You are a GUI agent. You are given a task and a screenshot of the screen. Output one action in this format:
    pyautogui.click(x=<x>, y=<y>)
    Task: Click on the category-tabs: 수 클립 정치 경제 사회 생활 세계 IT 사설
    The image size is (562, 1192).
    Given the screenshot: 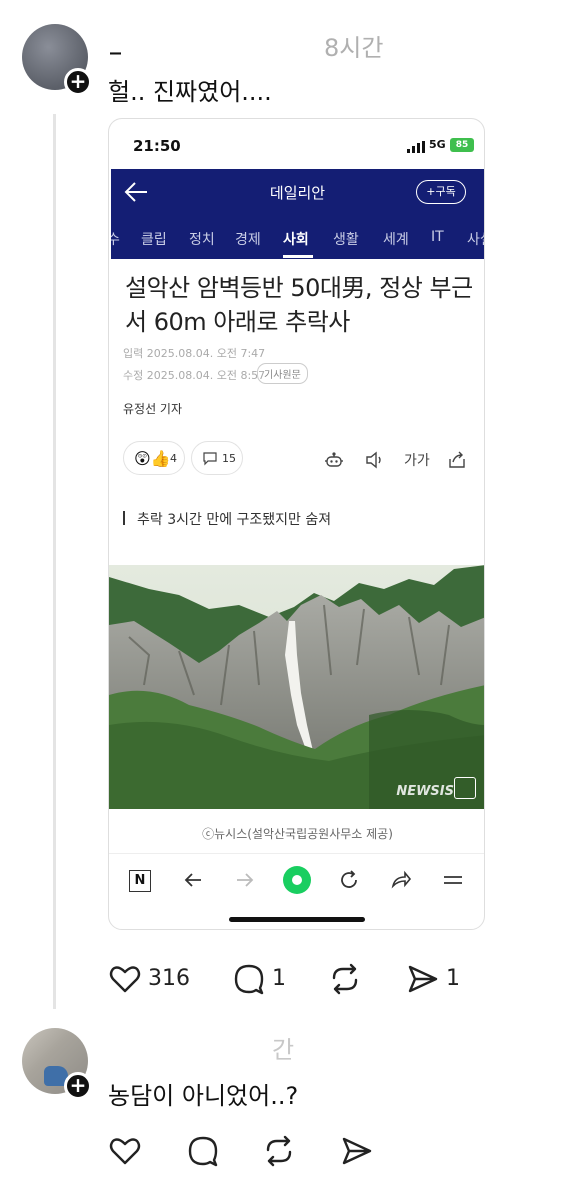 What is the action you would take?
    pyautogui.click(x=297, y=237)
    